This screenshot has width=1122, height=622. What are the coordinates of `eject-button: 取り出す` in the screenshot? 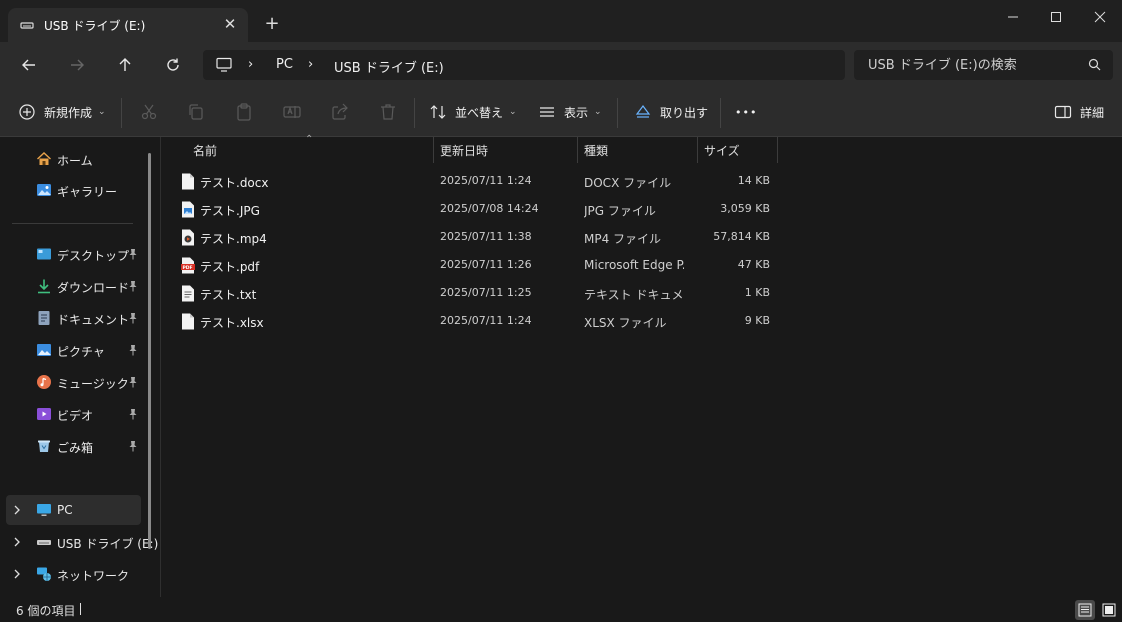 It's located at (671, 112).